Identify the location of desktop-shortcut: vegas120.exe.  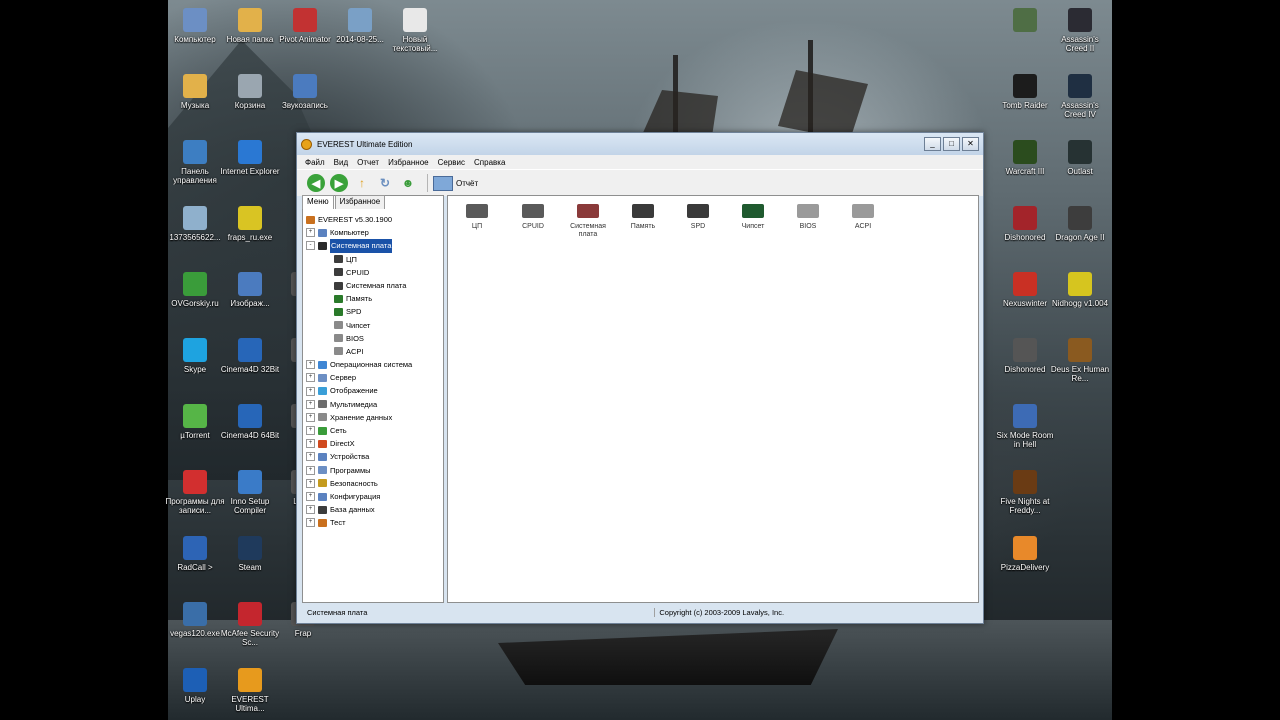
(195, 620).